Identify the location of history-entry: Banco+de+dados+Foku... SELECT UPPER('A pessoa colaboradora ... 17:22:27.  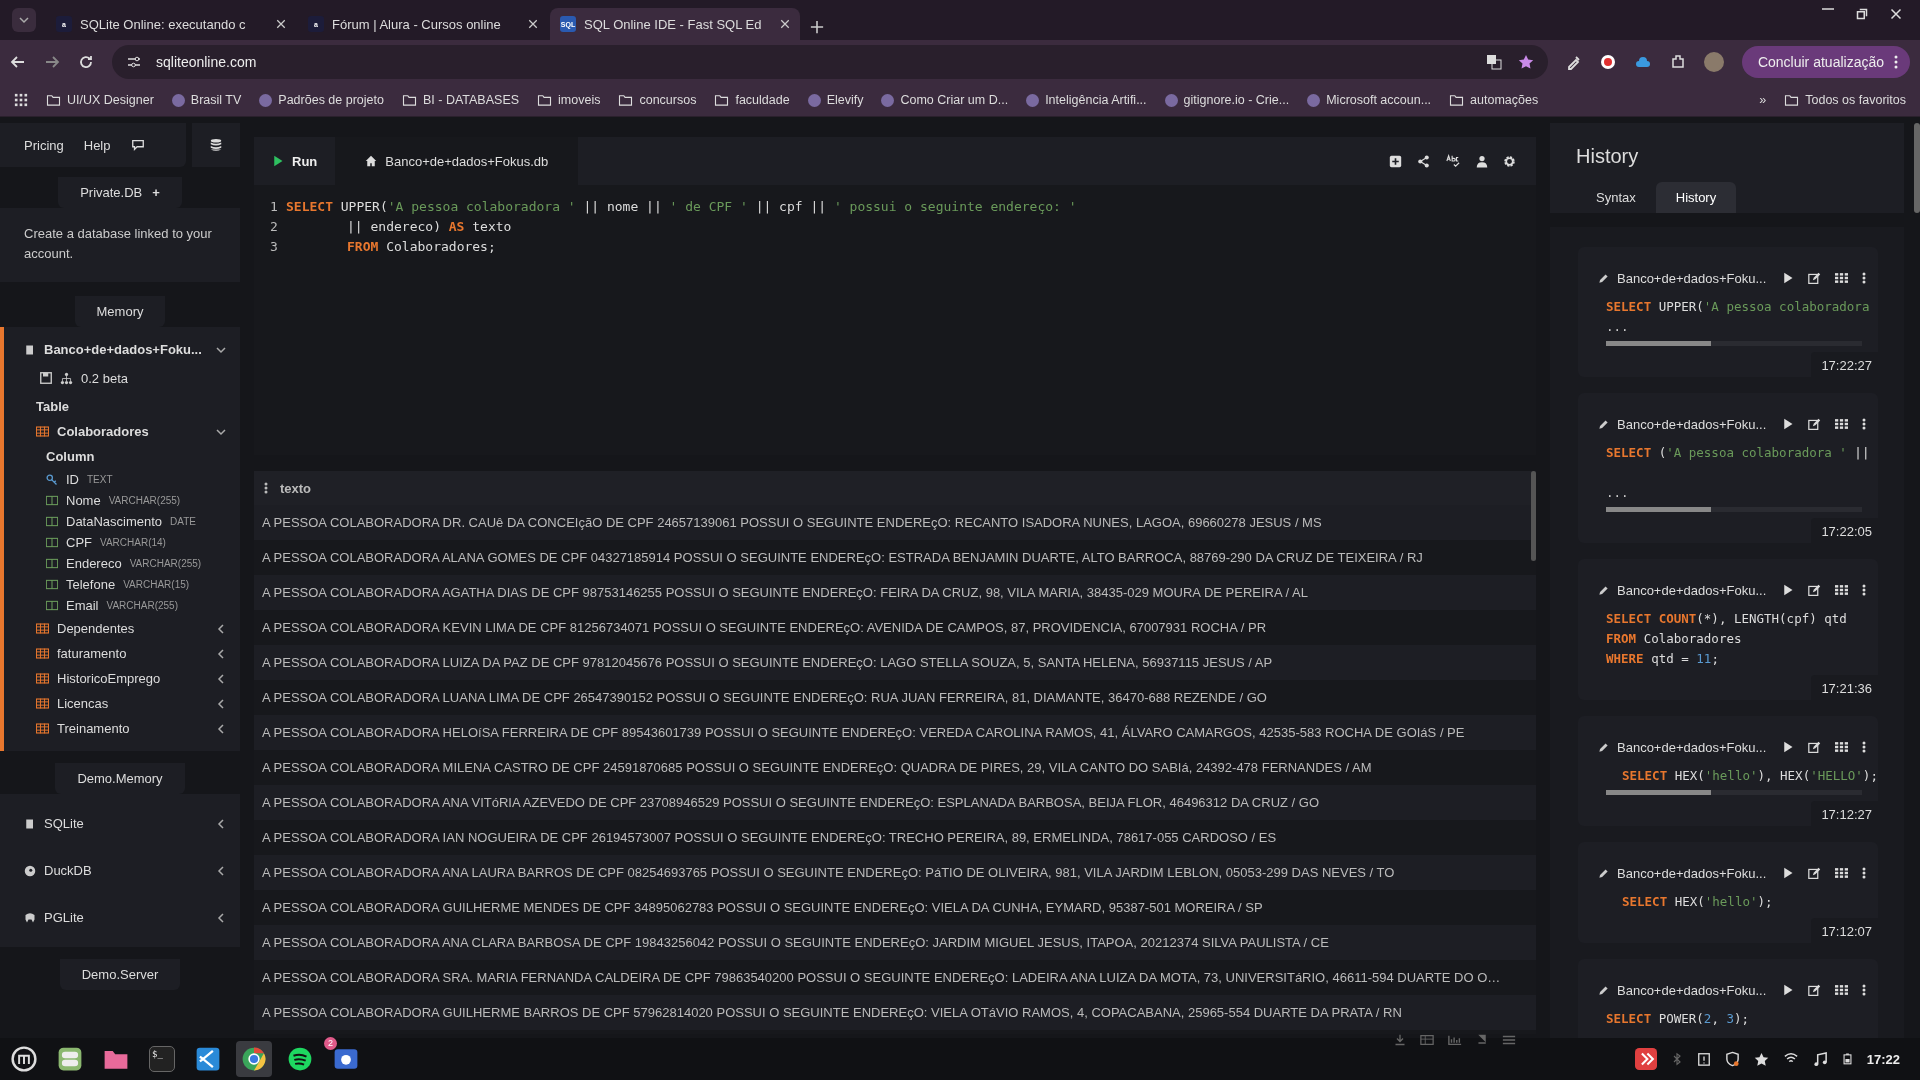
(1728, 312).